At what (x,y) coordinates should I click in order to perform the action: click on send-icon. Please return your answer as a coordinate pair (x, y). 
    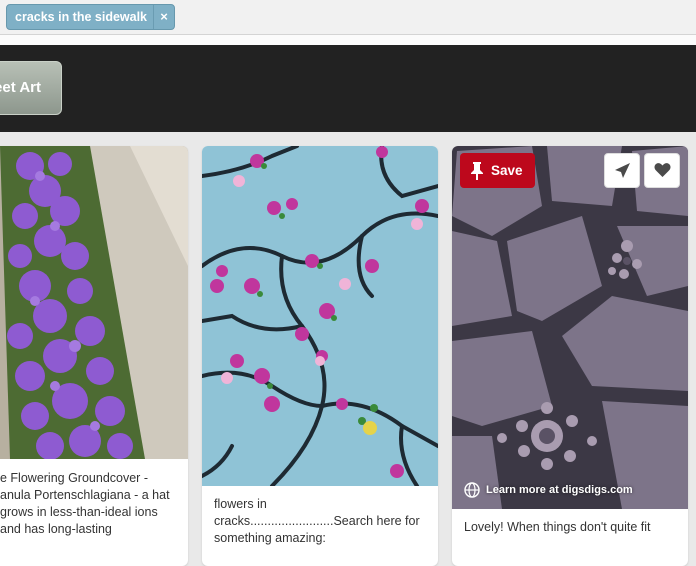
    Looking at the image, I should click on (622, 170).